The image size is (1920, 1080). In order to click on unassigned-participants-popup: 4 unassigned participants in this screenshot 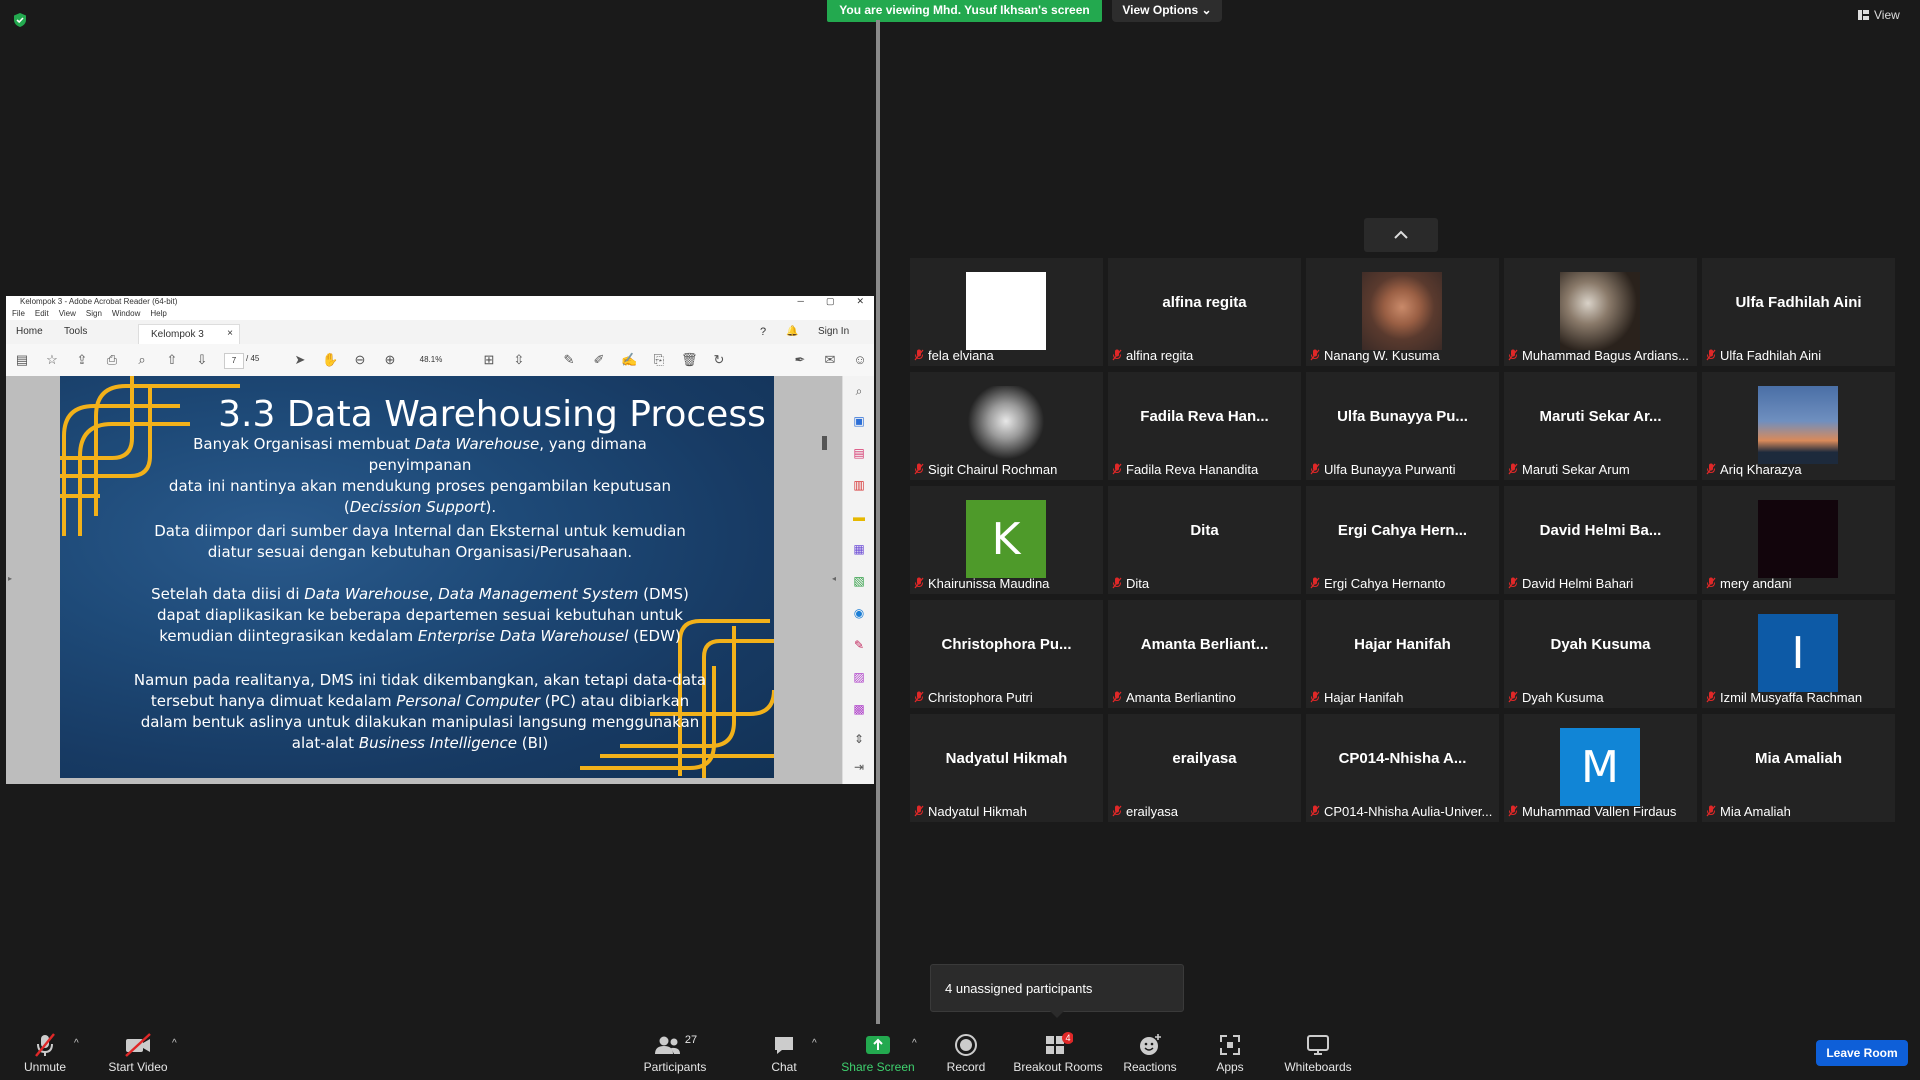, I will do `click(1057, 988)`.